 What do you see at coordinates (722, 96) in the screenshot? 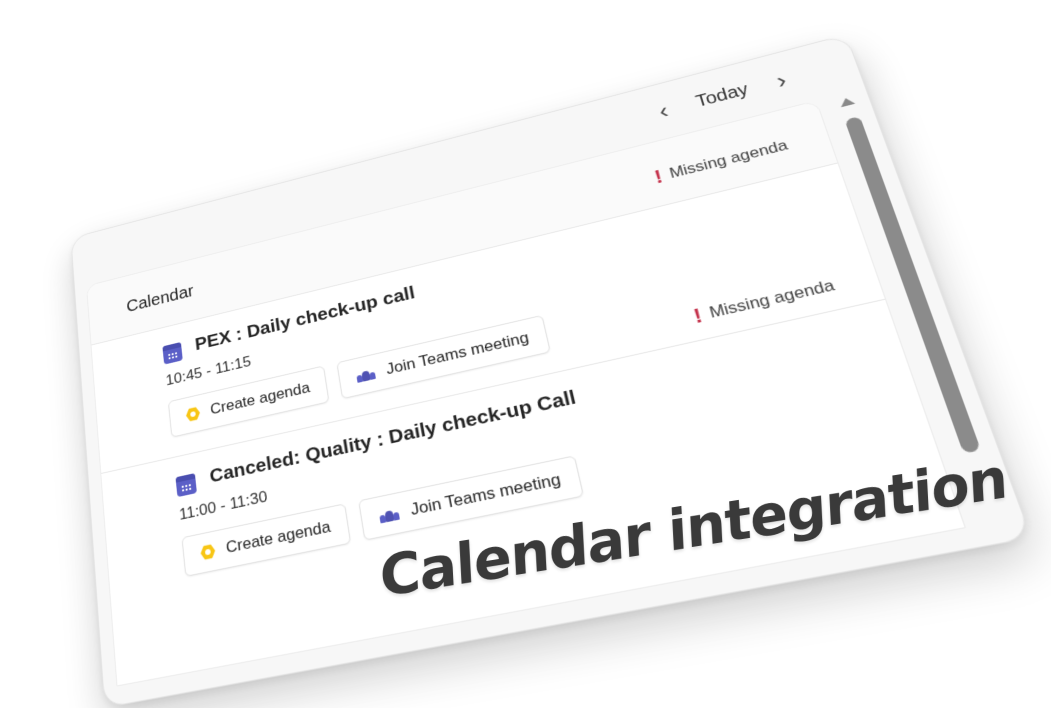
I see `today-button: Today` at bounding box center [722, 96].